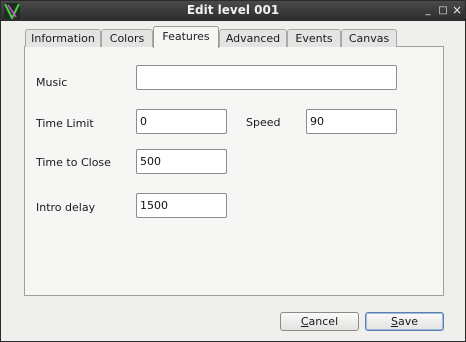  I want to click on save-label: ave, so click(407, 321).